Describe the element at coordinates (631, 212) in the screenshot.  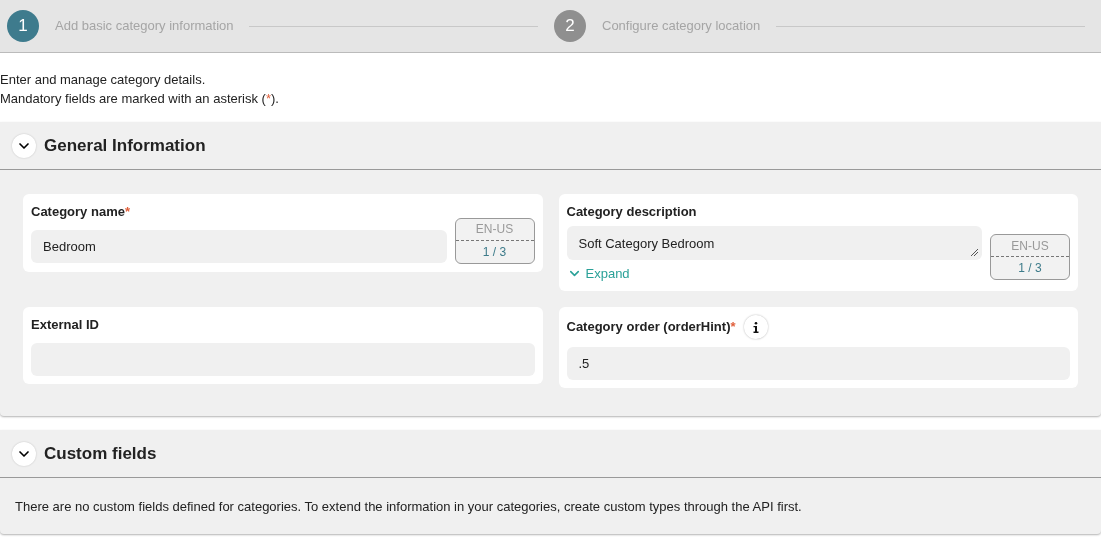
I see `field-label: Category description` at that location.